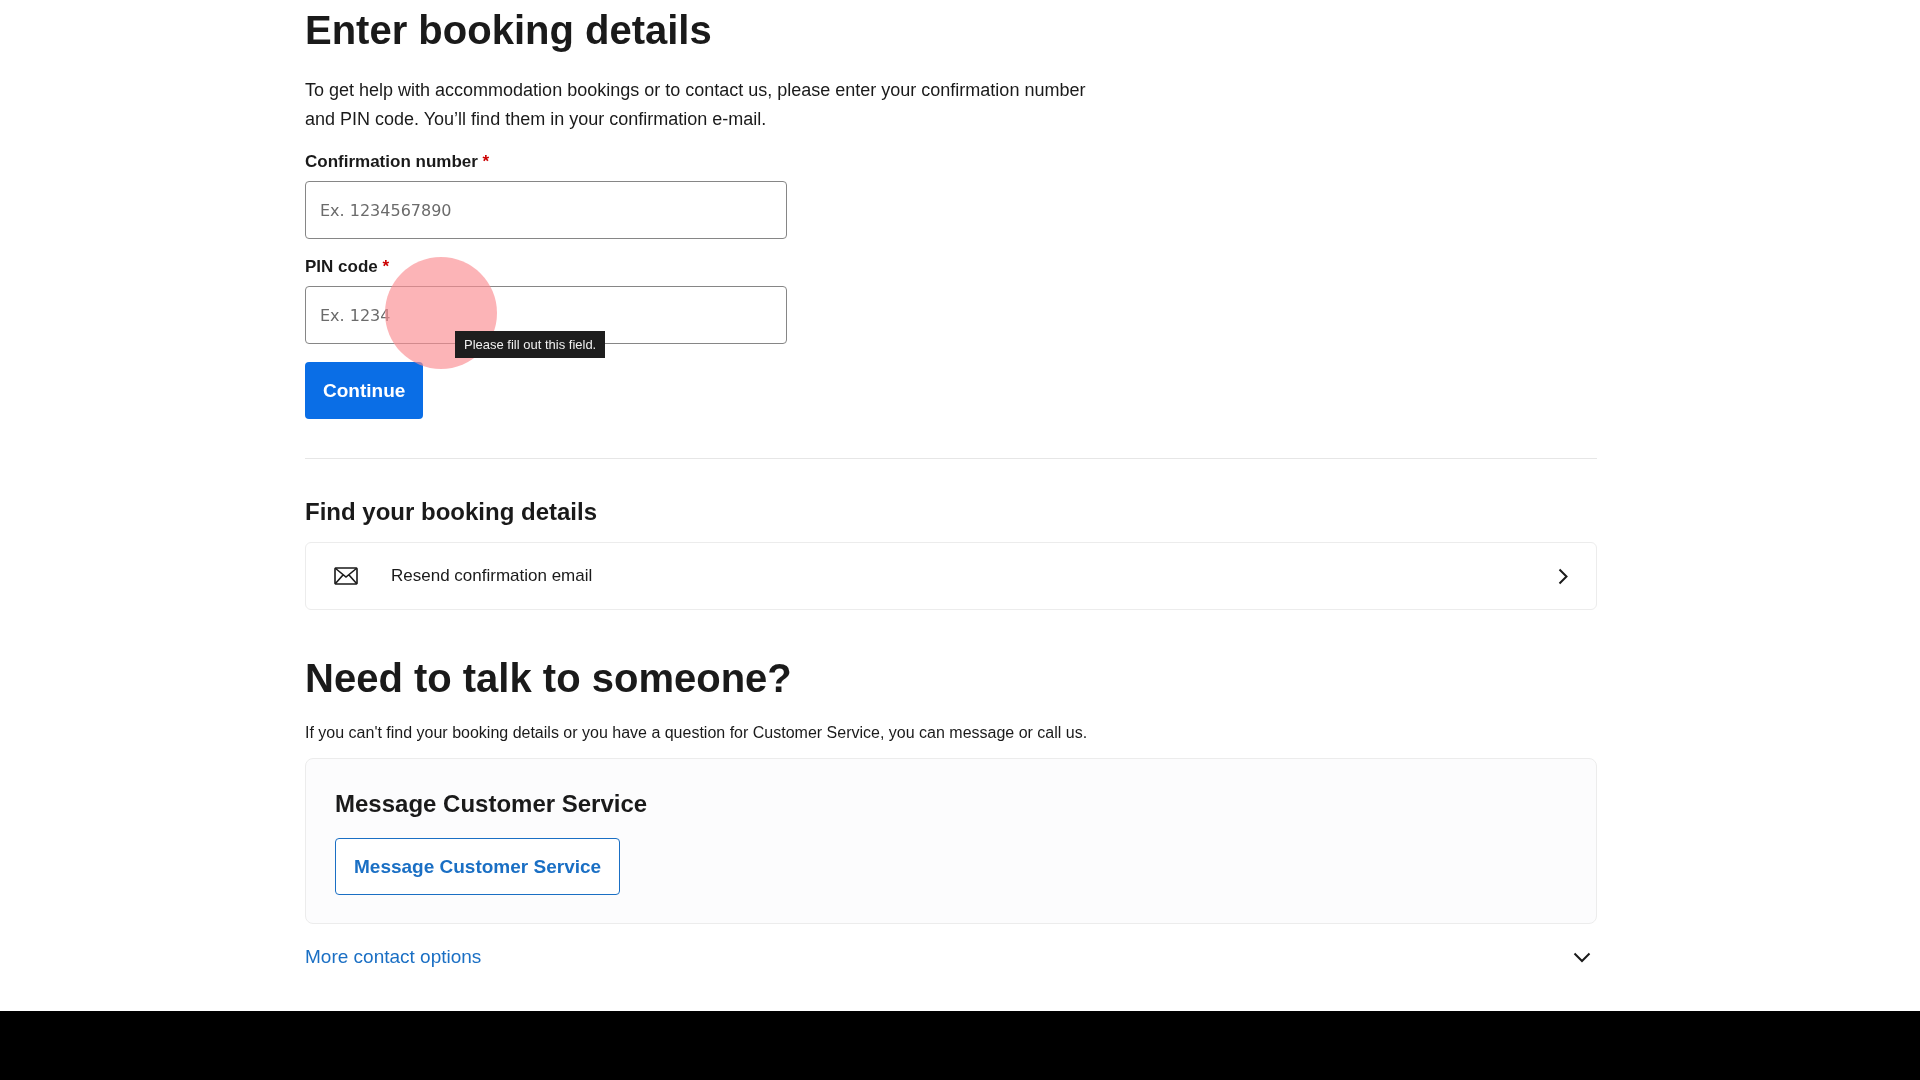 This screenshot has width=1920, height=1080. I want to click on text-input: Ex. 1234567890, so click(546, 210).